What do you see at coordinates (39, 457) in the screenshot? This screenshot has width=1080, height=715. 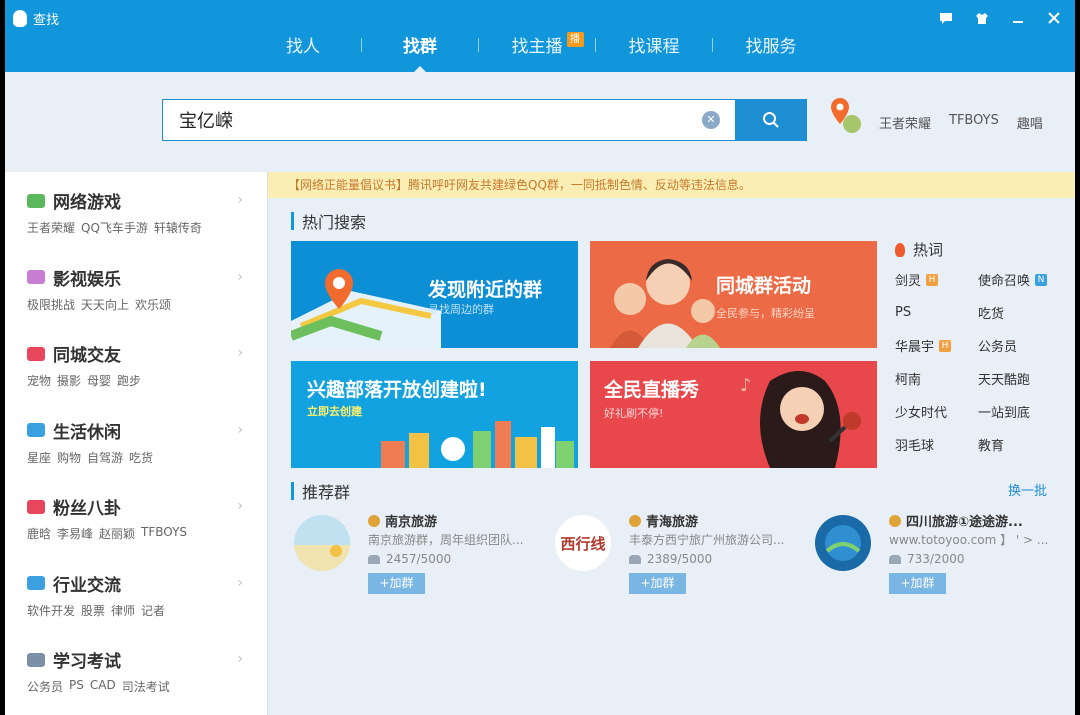 I see `category-tag: 星座` at bounding box center [39, 457].